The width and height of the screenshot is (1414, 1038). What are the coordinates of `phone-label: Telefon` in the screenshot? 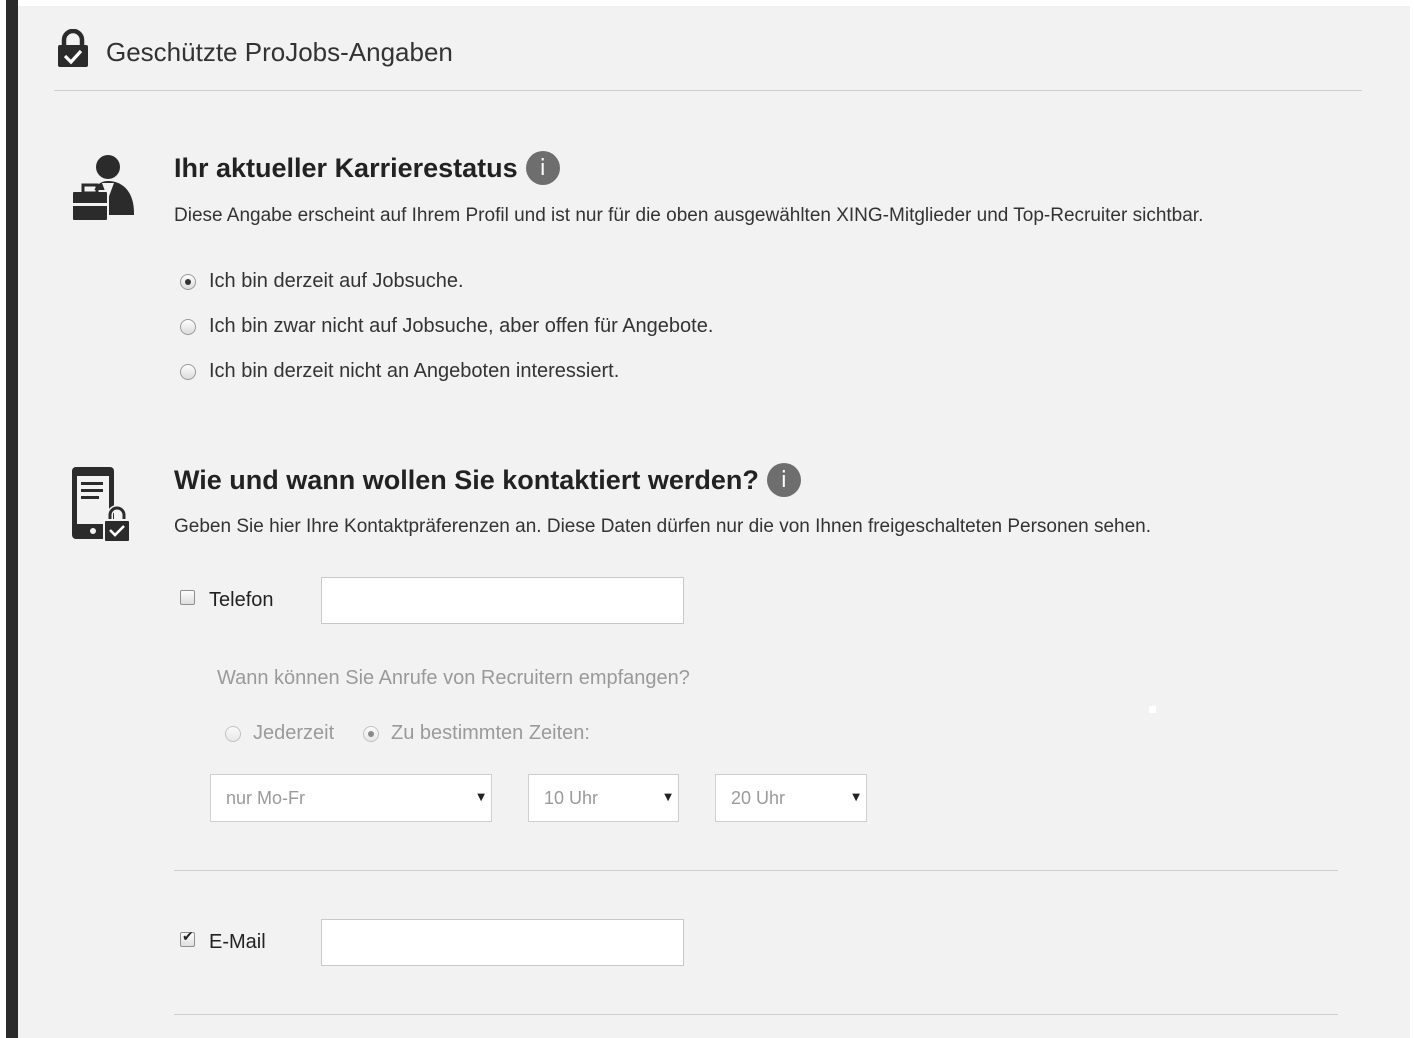 It's located at (241, 600).